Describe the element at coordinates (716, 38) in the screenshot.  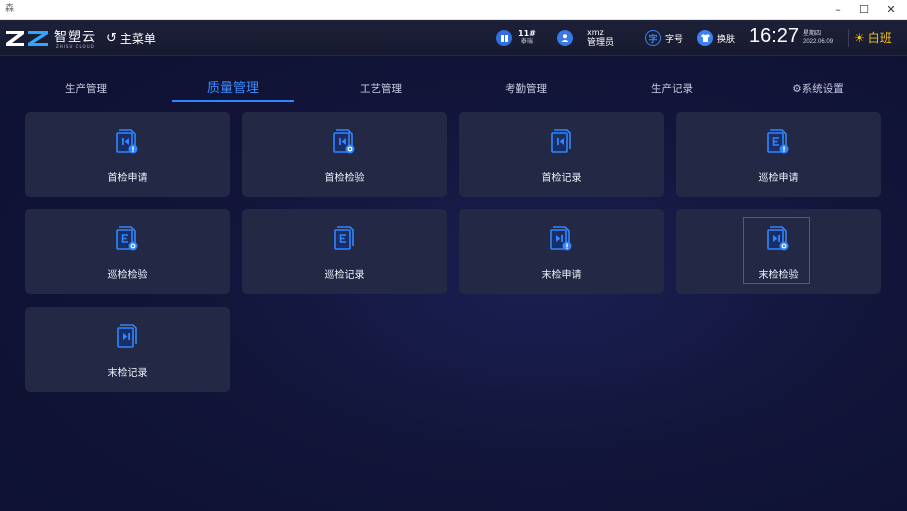
I see `skin-button: 换肤` at that location.